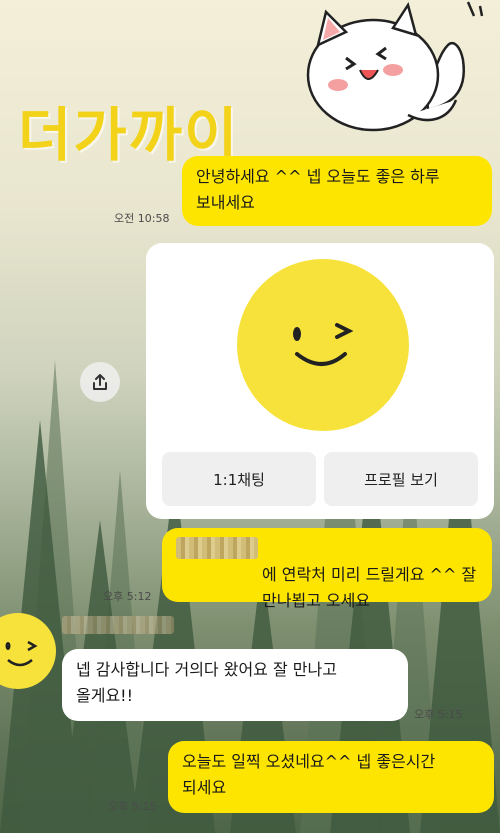 The height and width of the screenshot is (833, 500). I want to click on friend-message-bubble: 넵 감사합니다 거의다 왔어요 잘 만나고 올게요!!, so click(235, 685).